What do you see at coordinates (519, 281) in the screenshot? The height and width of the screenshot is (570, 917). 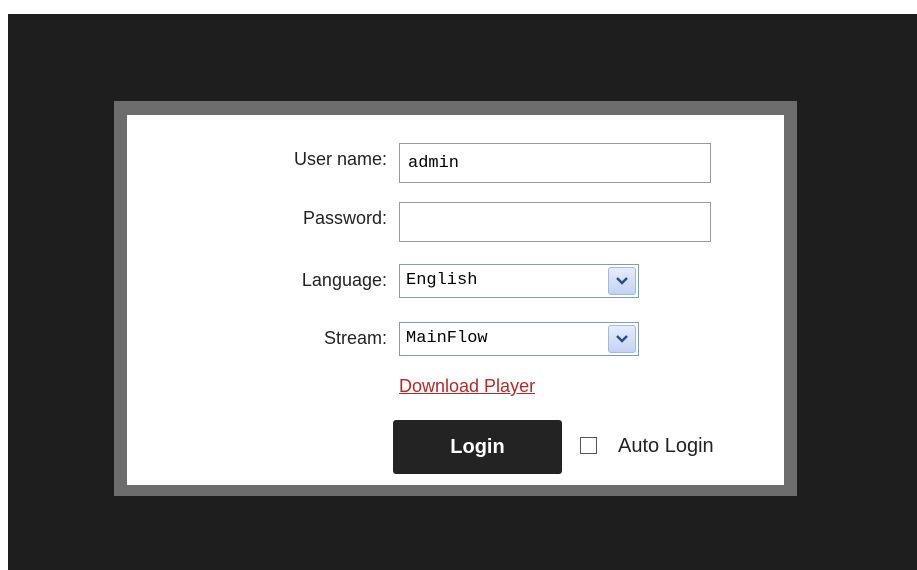 I see `language-select: English` at bounding box center [519, 281].